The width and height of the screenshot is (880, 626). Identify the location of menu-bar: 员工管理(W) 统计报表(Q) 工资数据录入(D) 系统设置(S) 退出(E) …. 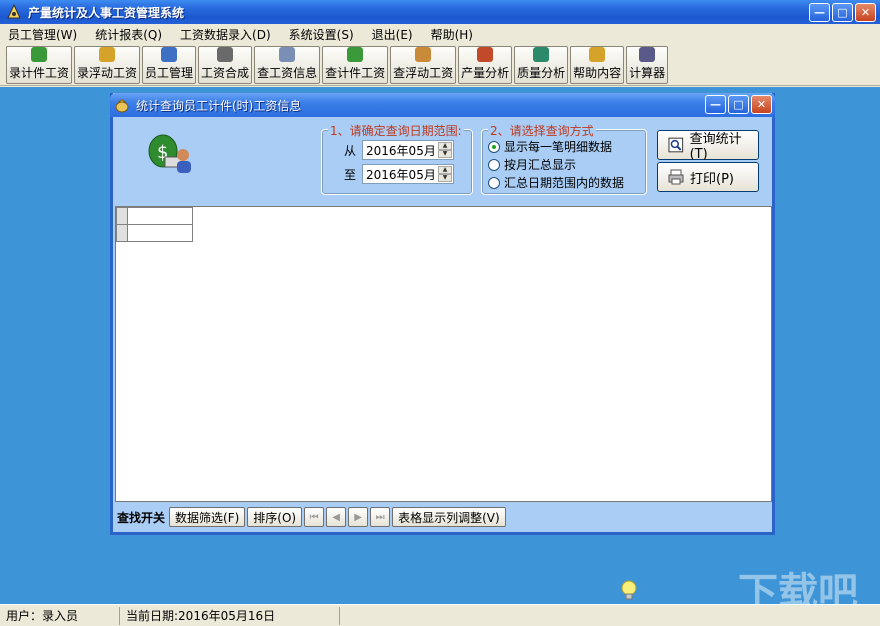
(440, 34).